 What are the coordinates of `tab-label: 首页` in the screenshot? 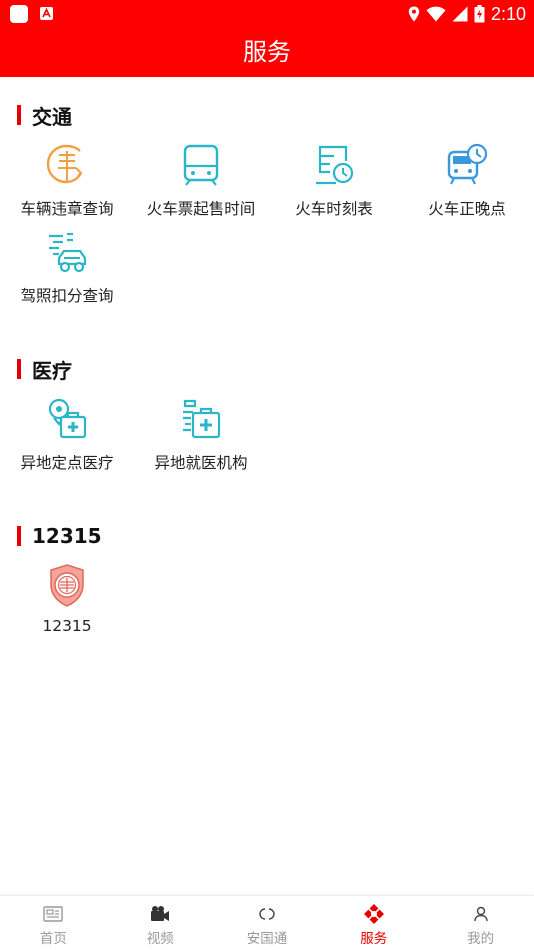 It's located at (53, 939).